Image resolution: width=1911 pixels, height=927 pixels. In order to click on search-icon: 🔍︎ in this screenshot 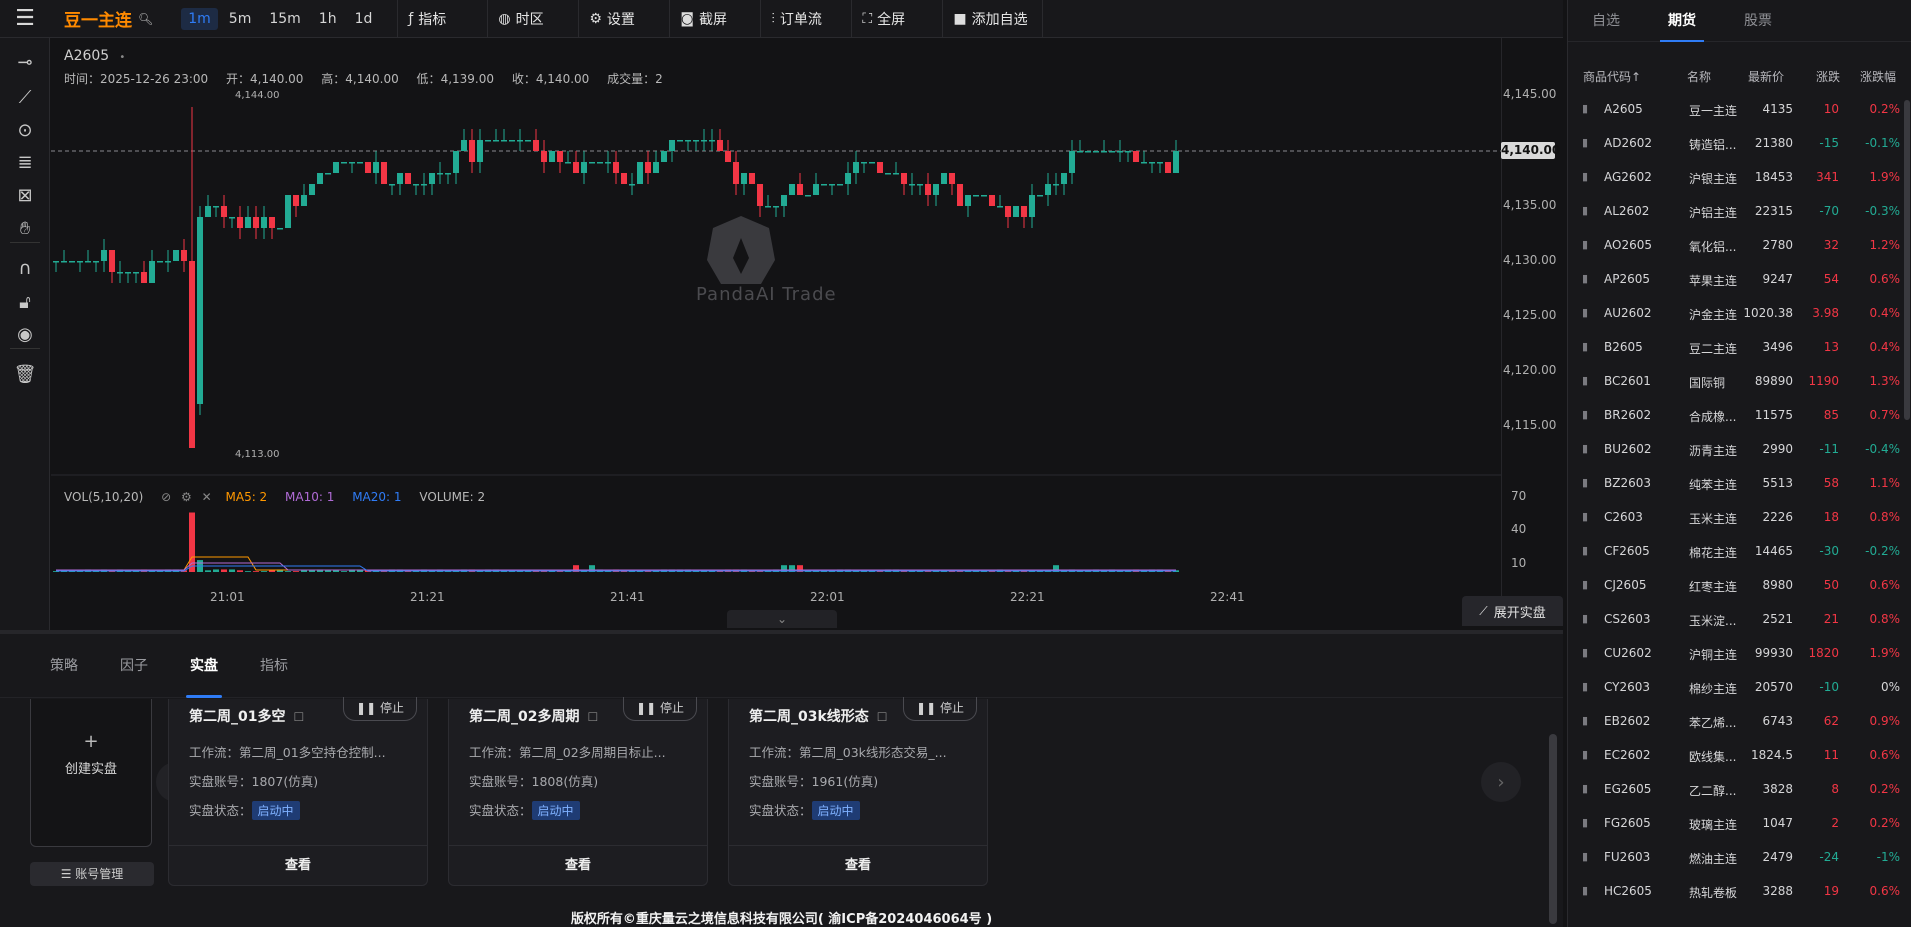, I will do `click(145, 19)`.